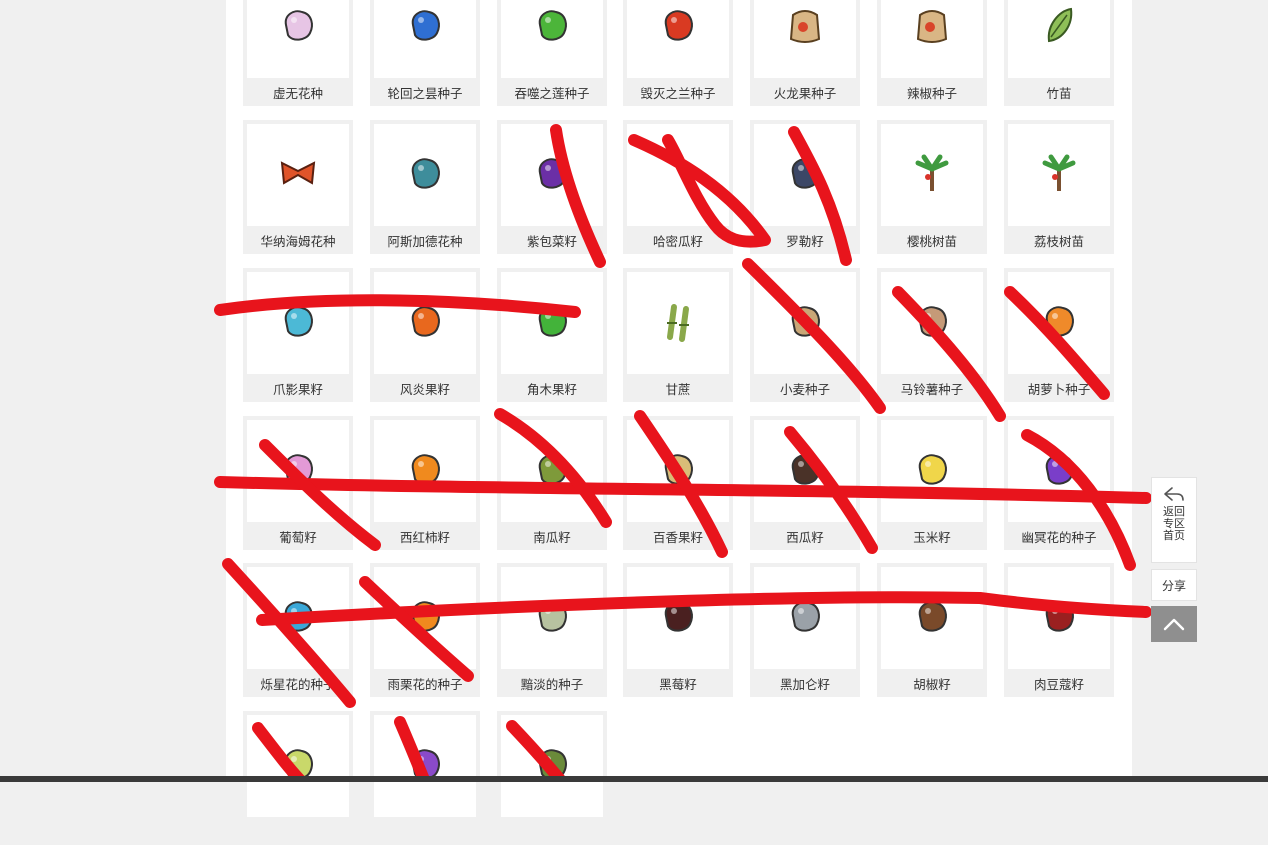  Describe the element at coordinates (552, 93) in the screenshot. I see `seed-name: 吞噬之莲种子` at that location.